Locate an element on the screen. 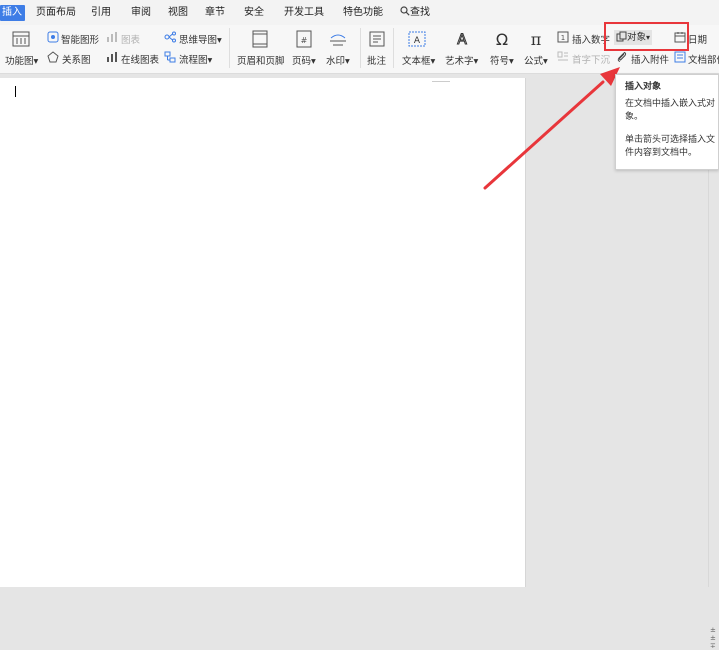 This screenshot has width=719, height=650. tooltip-line-1: 在文档中插入嵌入式对象。 is located at coordinates (670, 110).